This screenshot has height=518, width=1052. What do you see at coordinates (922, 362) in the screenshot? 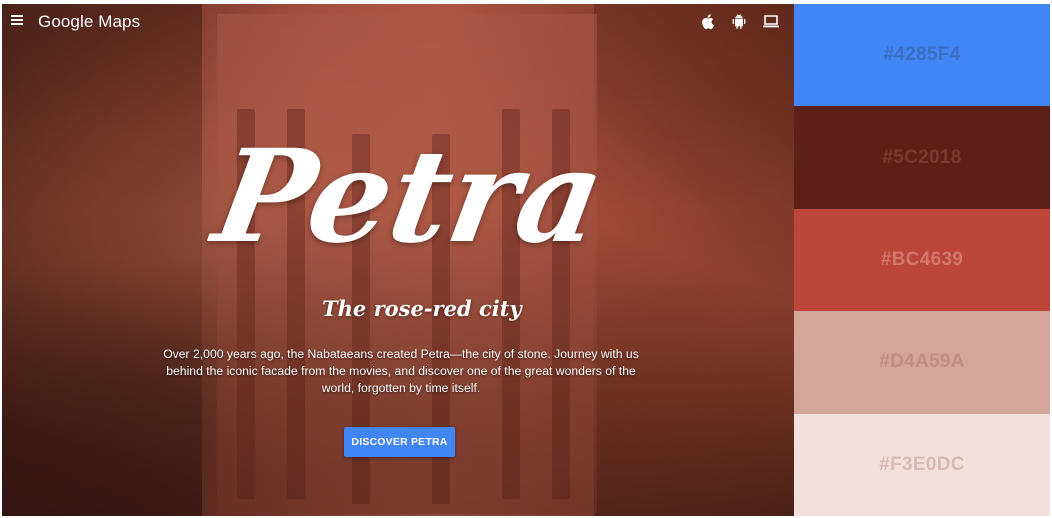
I see `color-swatch-4: #D4A59A` at bounding box center [922, 362].